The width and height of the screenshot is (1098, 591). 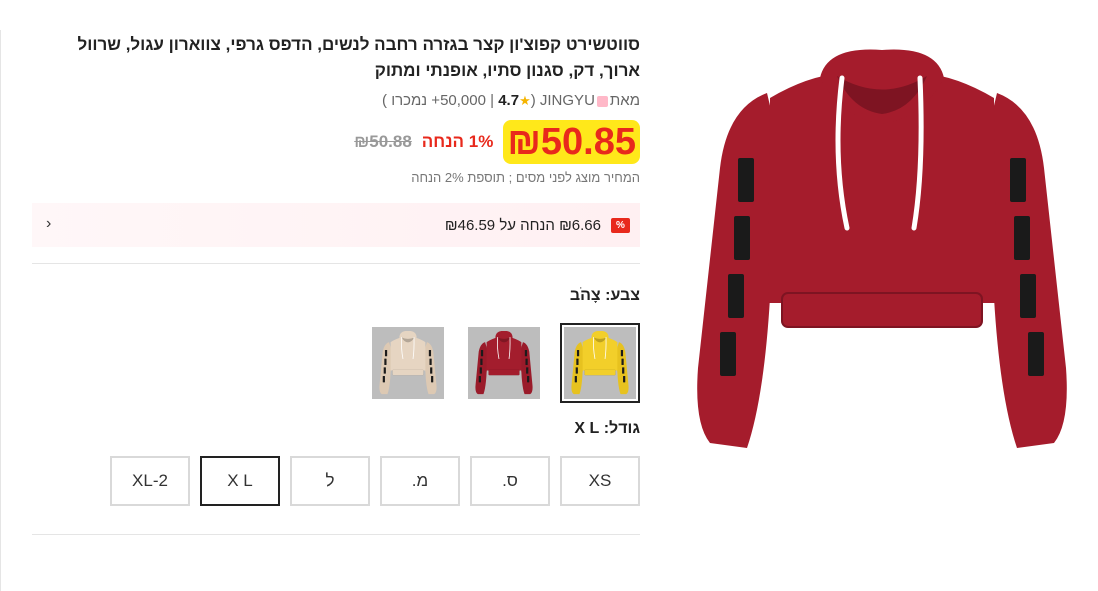 I want to click on size-option-l: ל, so click(x=330, y=481).